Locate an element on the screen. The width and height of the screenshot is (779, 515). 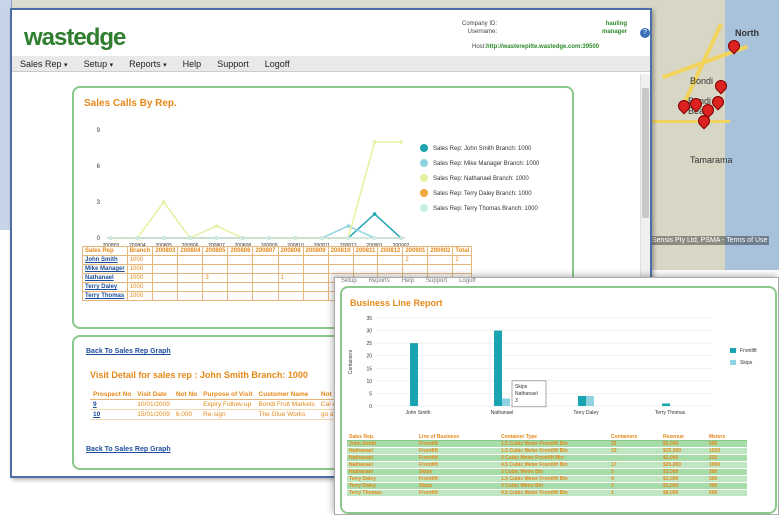
series-line is located at coordinates (256, 225).